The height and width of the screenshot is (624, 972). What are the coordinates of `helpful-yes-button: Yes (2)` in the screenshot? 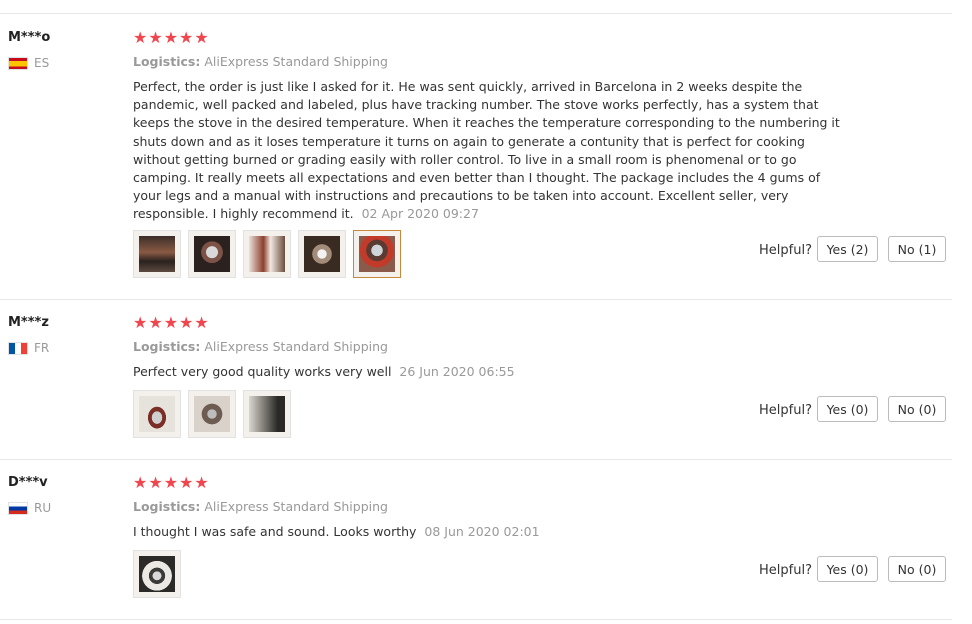 It's located at (847, 249).